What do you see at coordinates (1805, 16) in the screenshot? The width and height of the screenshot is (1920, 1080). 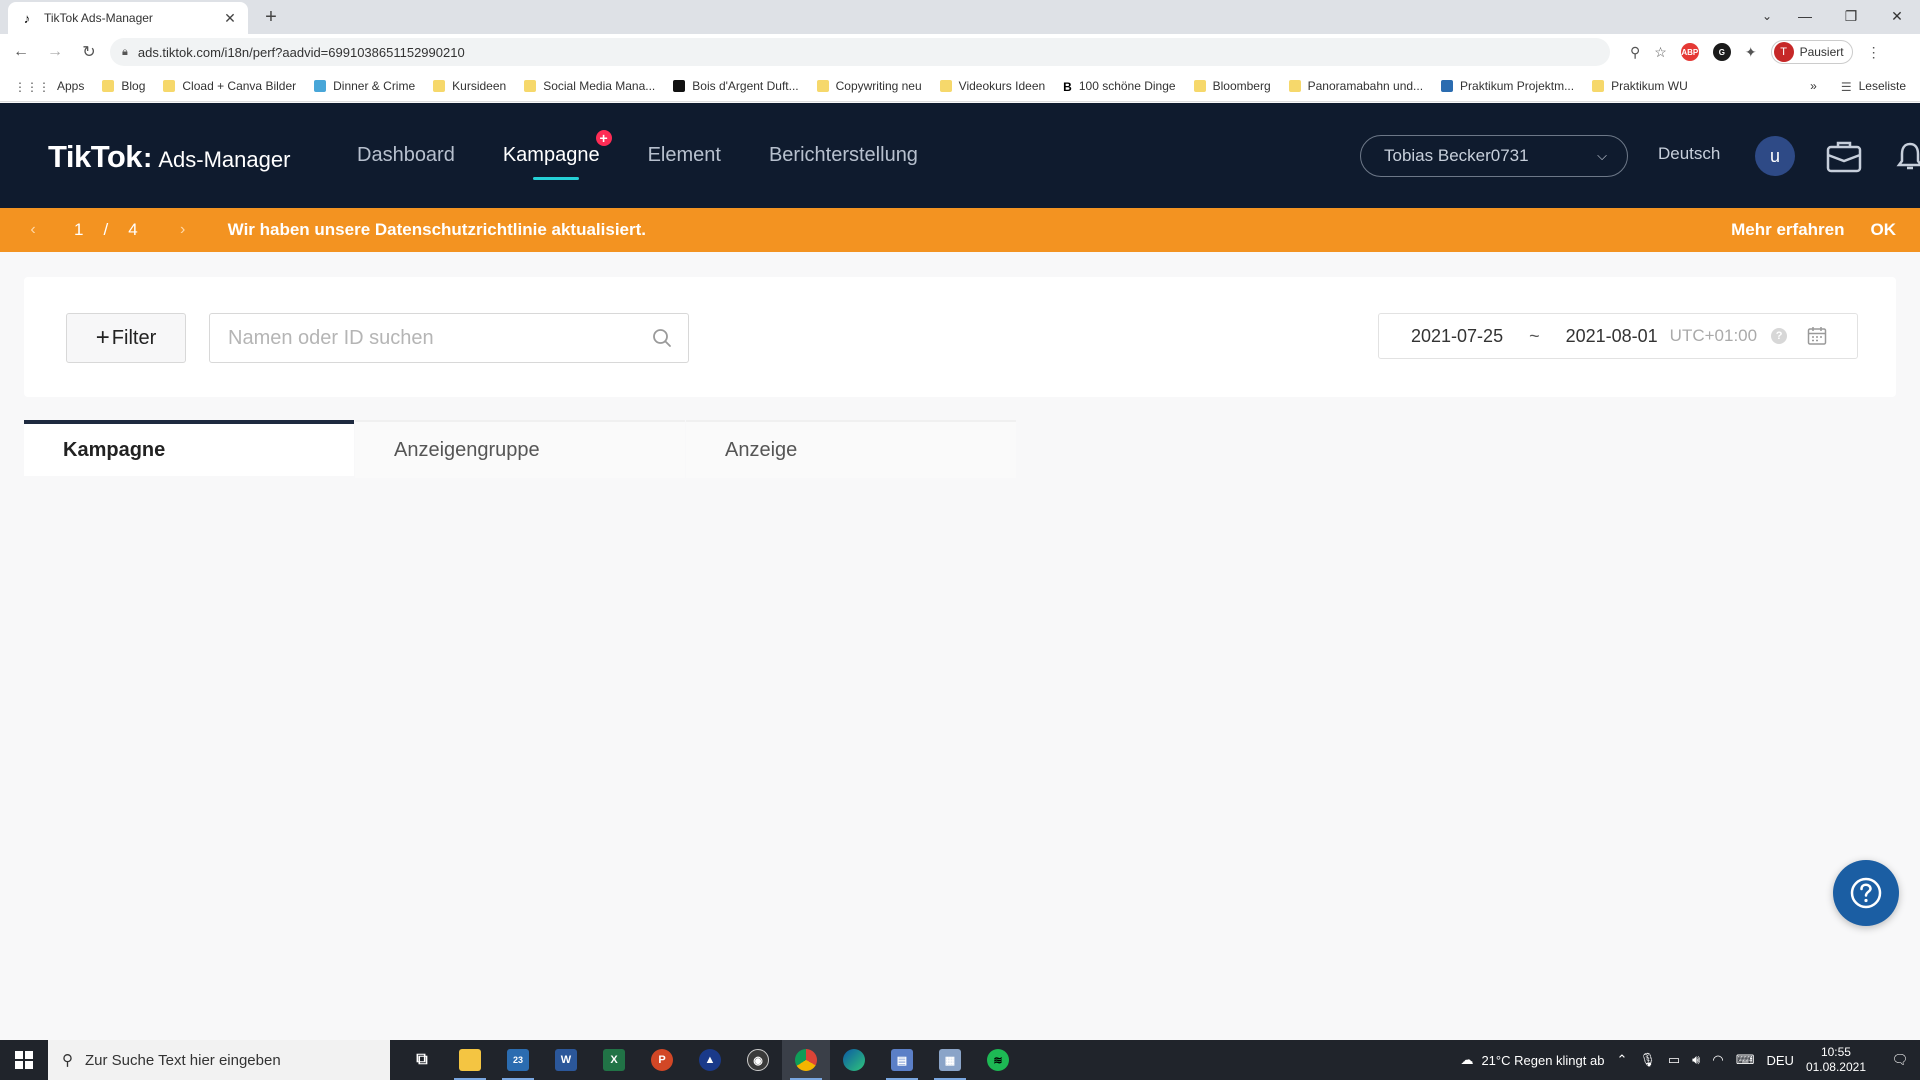 I see `minimize-icon: —` at bounding box center [1805, 16].